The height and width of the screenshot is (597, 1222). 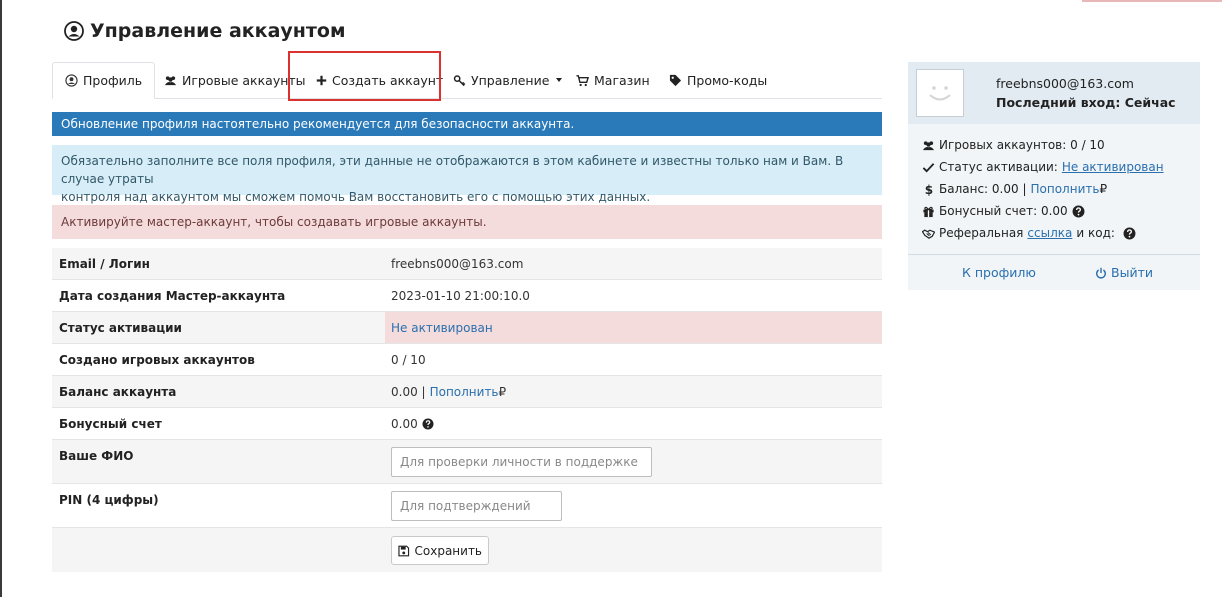 I want to click on card-balance-label: Баланс: 0.00 |, so click(x=983, y=189).